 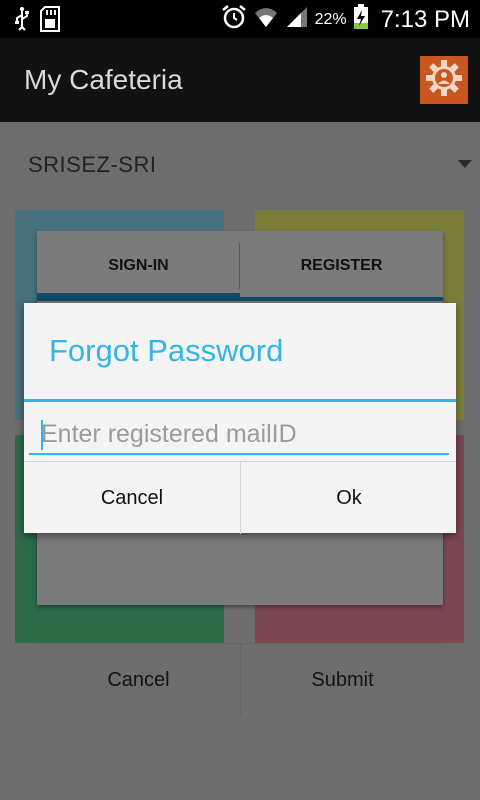 I want to click on login-tabs: SIGN-IN REGISTER, so click(x=240, y=266).